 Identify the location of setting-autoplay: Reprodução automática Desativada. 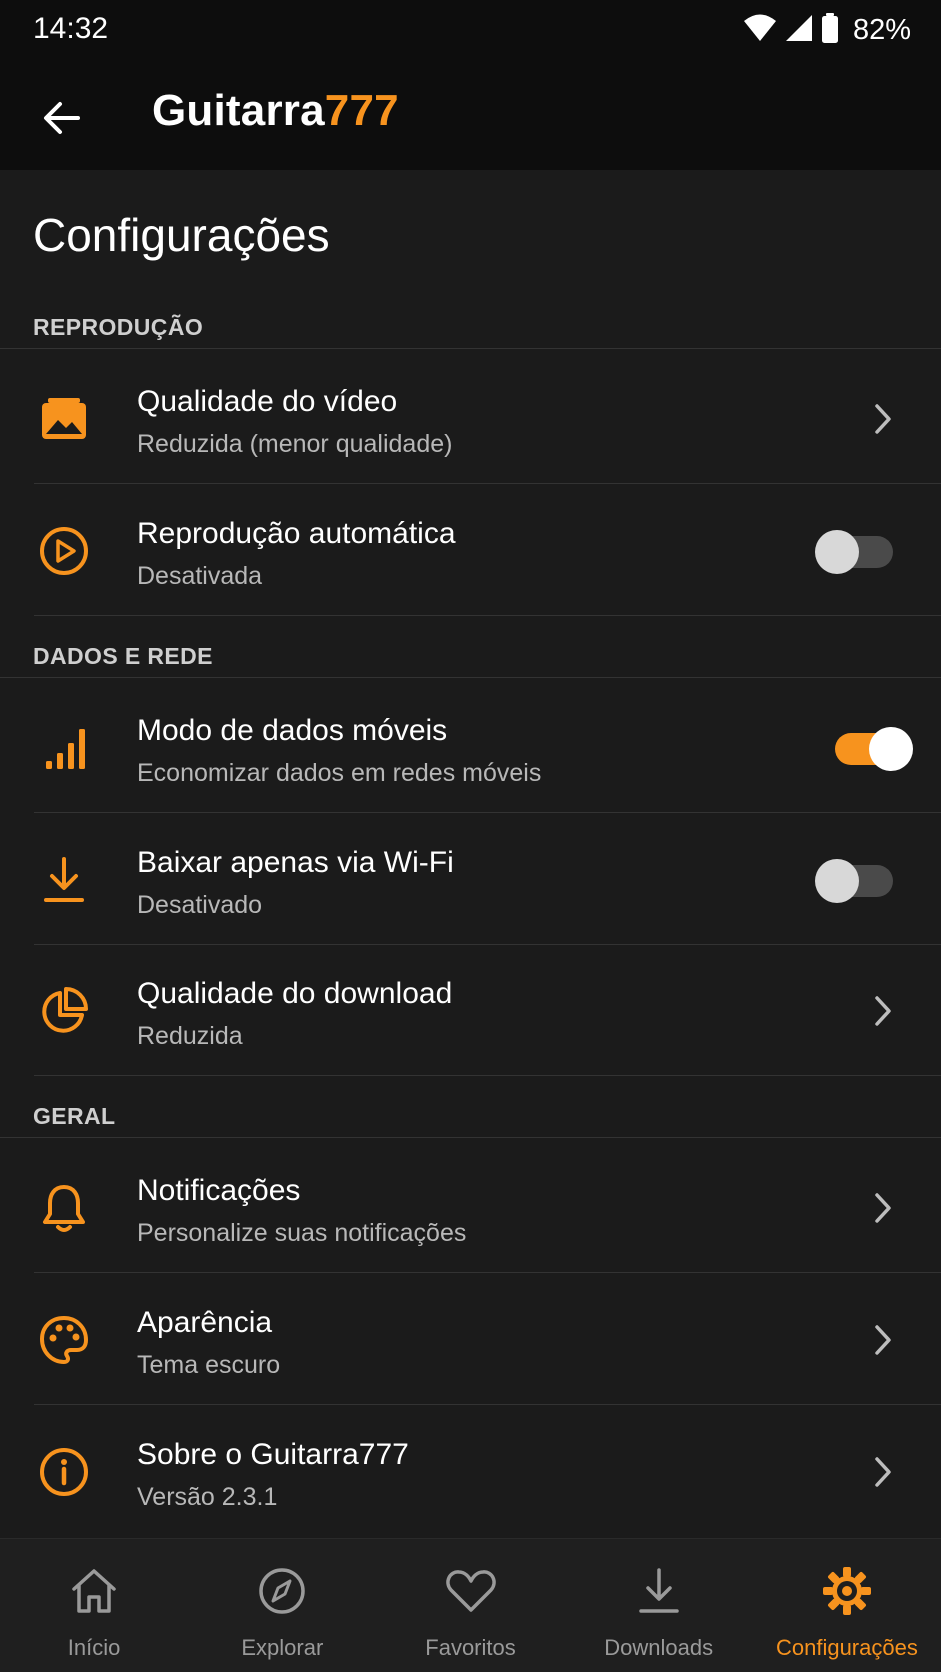
(470, 550).